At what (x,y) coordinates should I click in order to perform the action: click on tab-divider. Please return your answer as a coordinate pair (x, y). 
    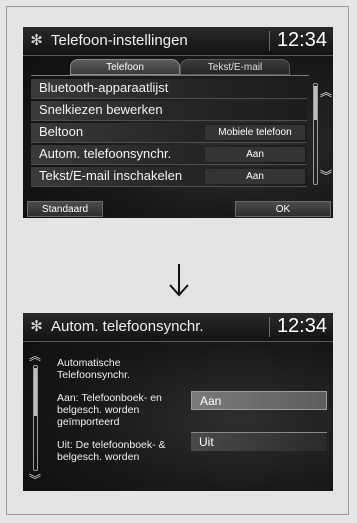
    Looking at the image, I should click on (170, 75).